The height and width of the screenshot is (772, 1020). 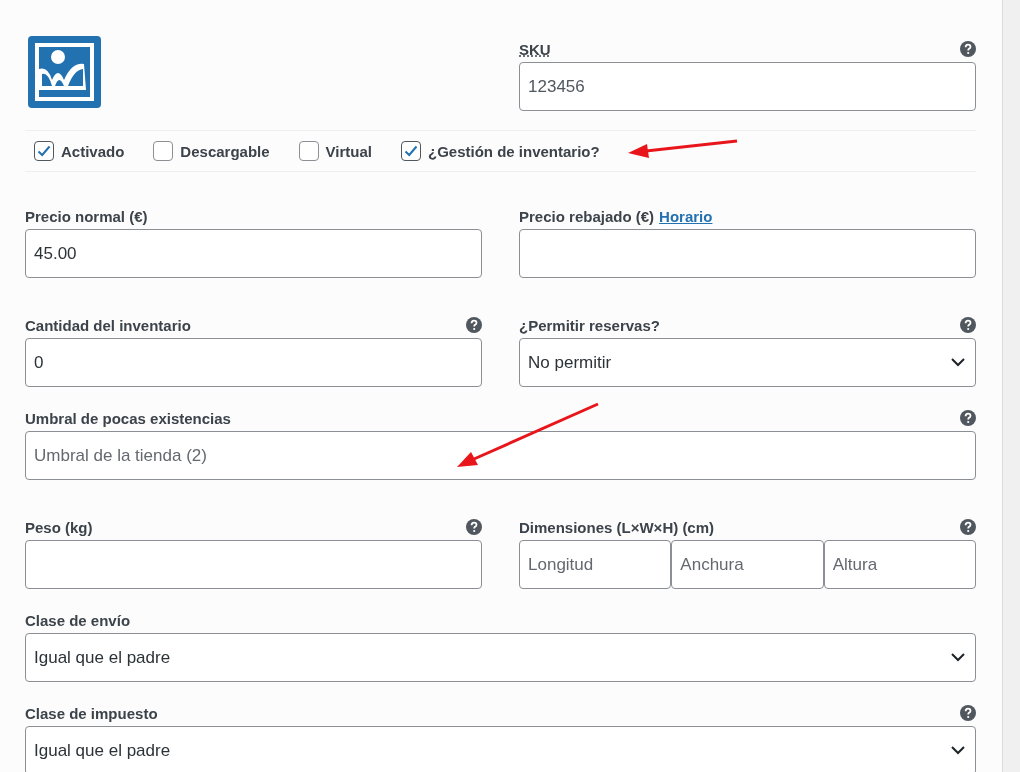 I want to click on field-label: ¿Permitir reservas?, so click(x=589, y=325).